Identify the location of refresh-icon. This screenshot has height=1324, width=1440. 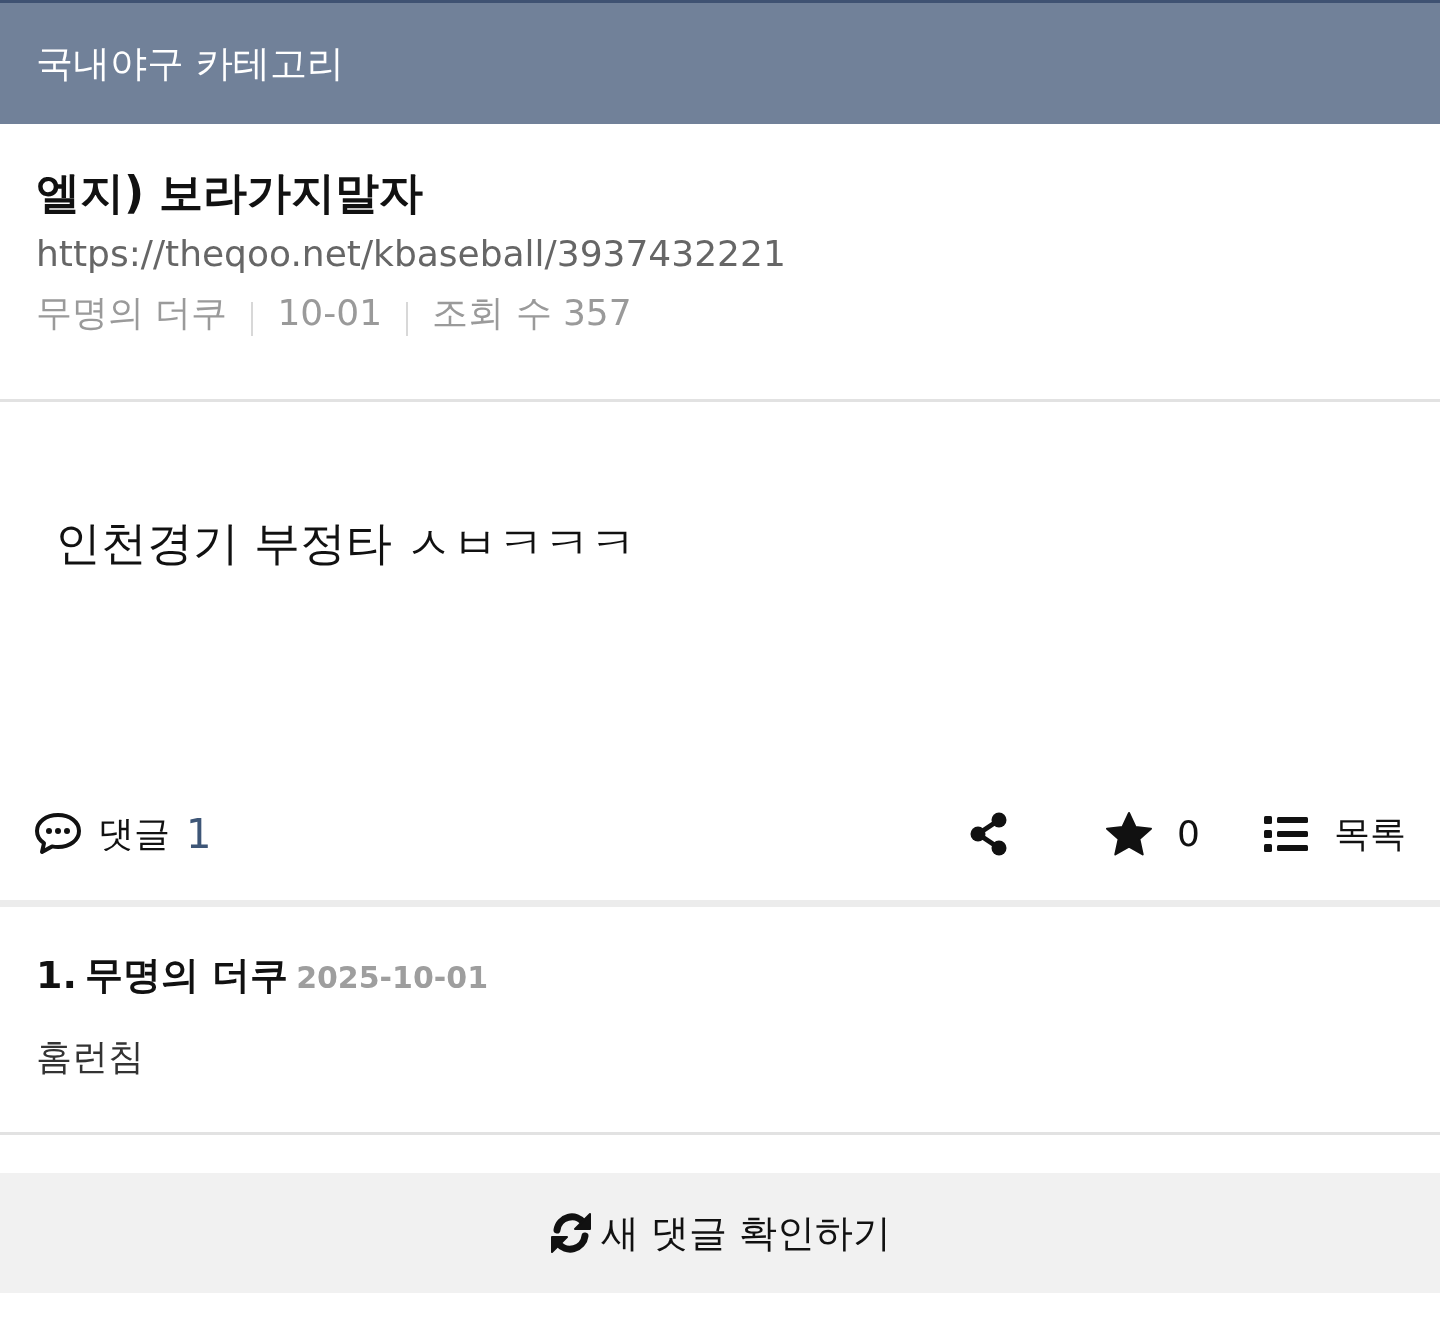
(570, 1233).